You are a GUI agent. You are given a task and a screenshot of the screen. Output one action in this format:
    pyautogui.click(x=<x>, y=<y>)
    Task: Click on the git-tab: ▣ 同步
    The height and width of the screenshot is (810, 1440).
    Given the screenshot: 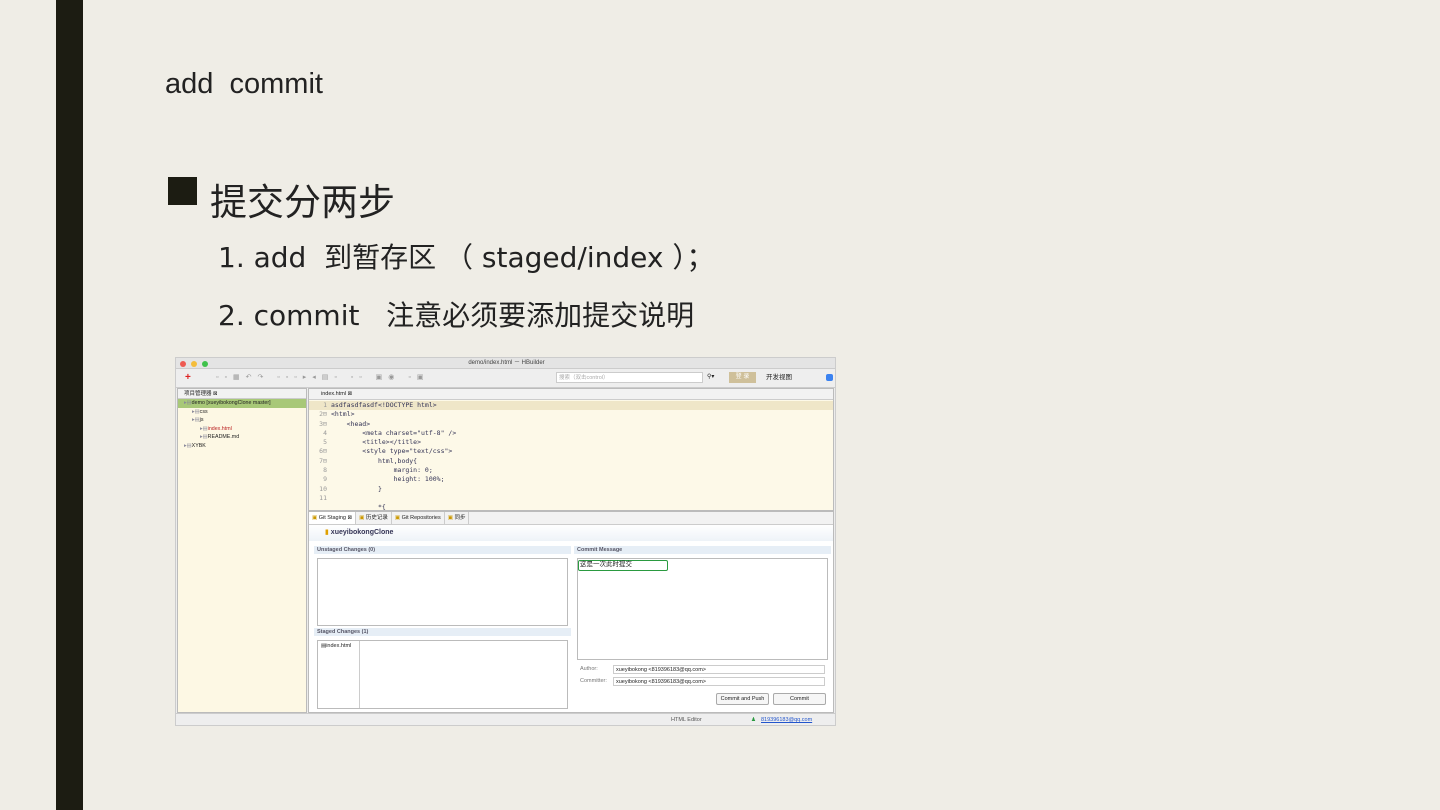 What is the action you would take?
    pyautogui.click(x=457, y=518)
    